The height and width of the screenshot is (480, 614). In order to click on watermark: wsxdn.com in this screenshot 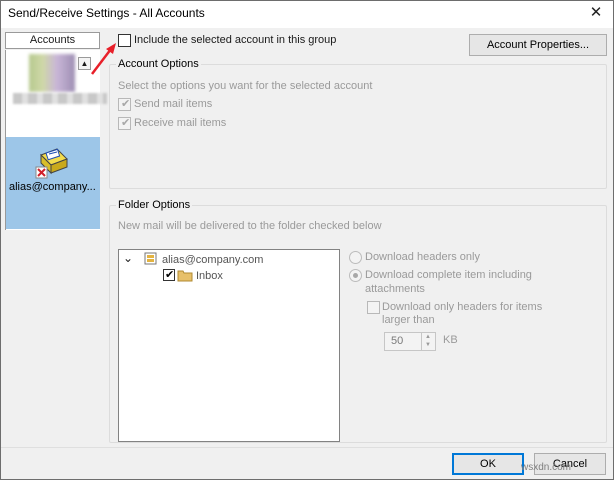, I will do `click(546, 467)`.